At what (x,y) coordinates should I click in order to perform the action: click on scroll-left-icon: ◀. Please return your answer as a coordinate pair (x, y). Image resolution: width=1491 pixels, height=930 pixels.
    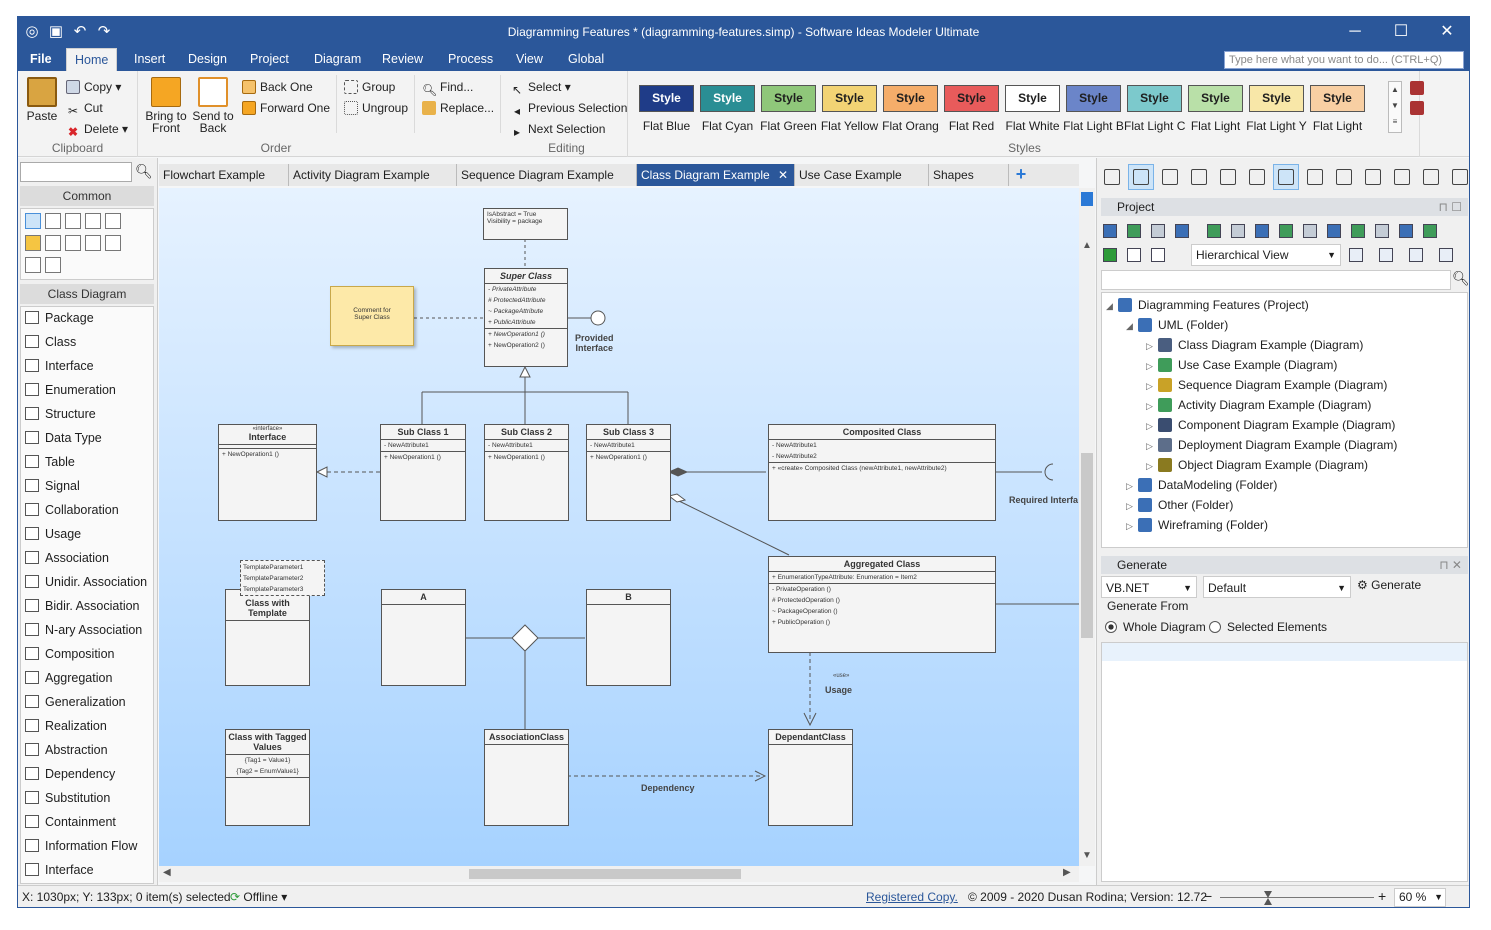
    Looking at the image, I should click on (167, 872).